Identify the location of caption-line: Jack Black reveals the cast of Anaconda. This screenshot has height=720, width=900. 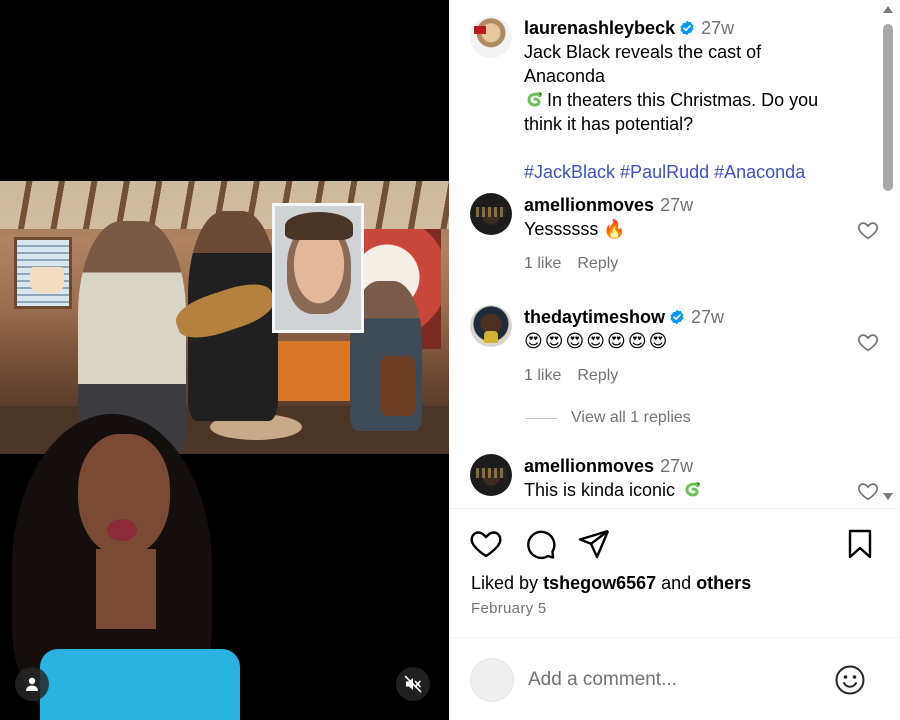
(643, 64).